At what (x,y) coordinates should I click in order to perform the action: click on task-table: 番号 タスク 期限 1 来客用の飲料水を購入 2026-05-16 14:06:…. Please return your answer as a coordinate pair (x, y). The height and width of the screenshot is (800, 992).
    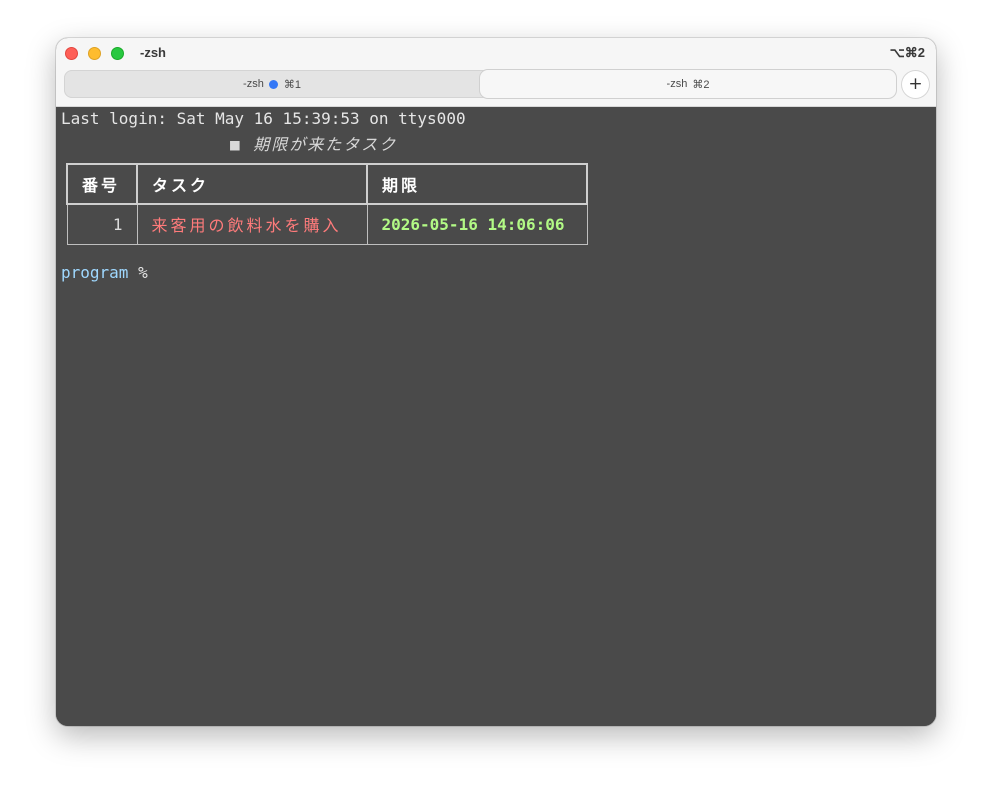
    Looking at the image, I should click on (327, 204).